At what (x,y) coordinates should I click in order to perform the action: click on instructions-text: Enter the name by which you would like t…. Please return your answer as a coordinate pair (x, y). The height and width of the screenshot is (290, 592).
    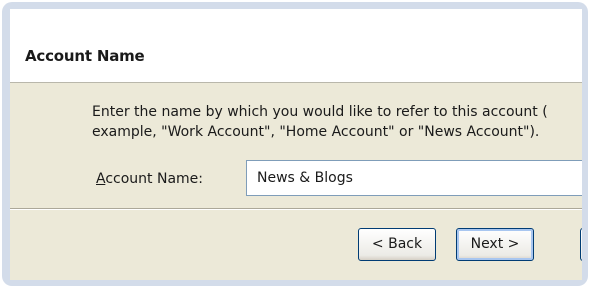
    Looking at the image, I should click on (320, 122).